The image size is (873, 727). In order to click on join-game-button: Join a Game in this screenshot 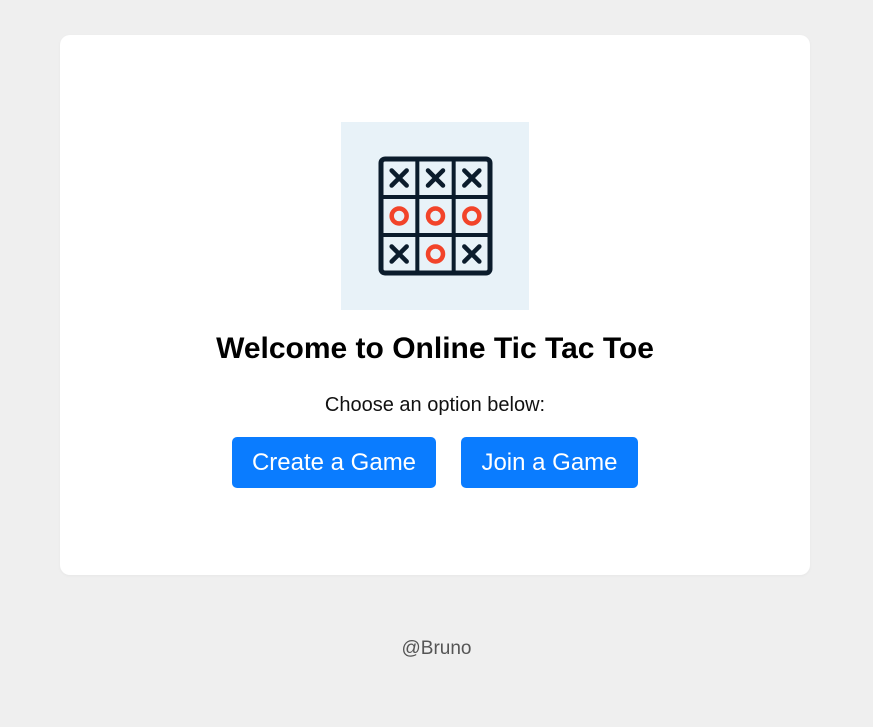, I will do `click(549, 462)`.